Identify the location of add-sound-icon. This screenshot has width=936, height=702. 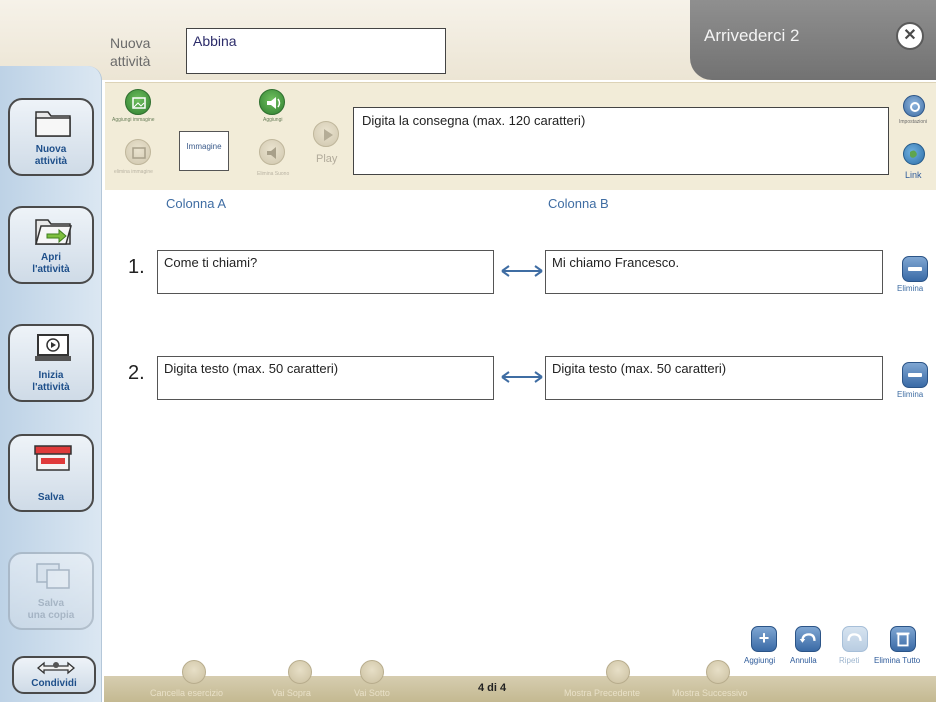
(272, 102).